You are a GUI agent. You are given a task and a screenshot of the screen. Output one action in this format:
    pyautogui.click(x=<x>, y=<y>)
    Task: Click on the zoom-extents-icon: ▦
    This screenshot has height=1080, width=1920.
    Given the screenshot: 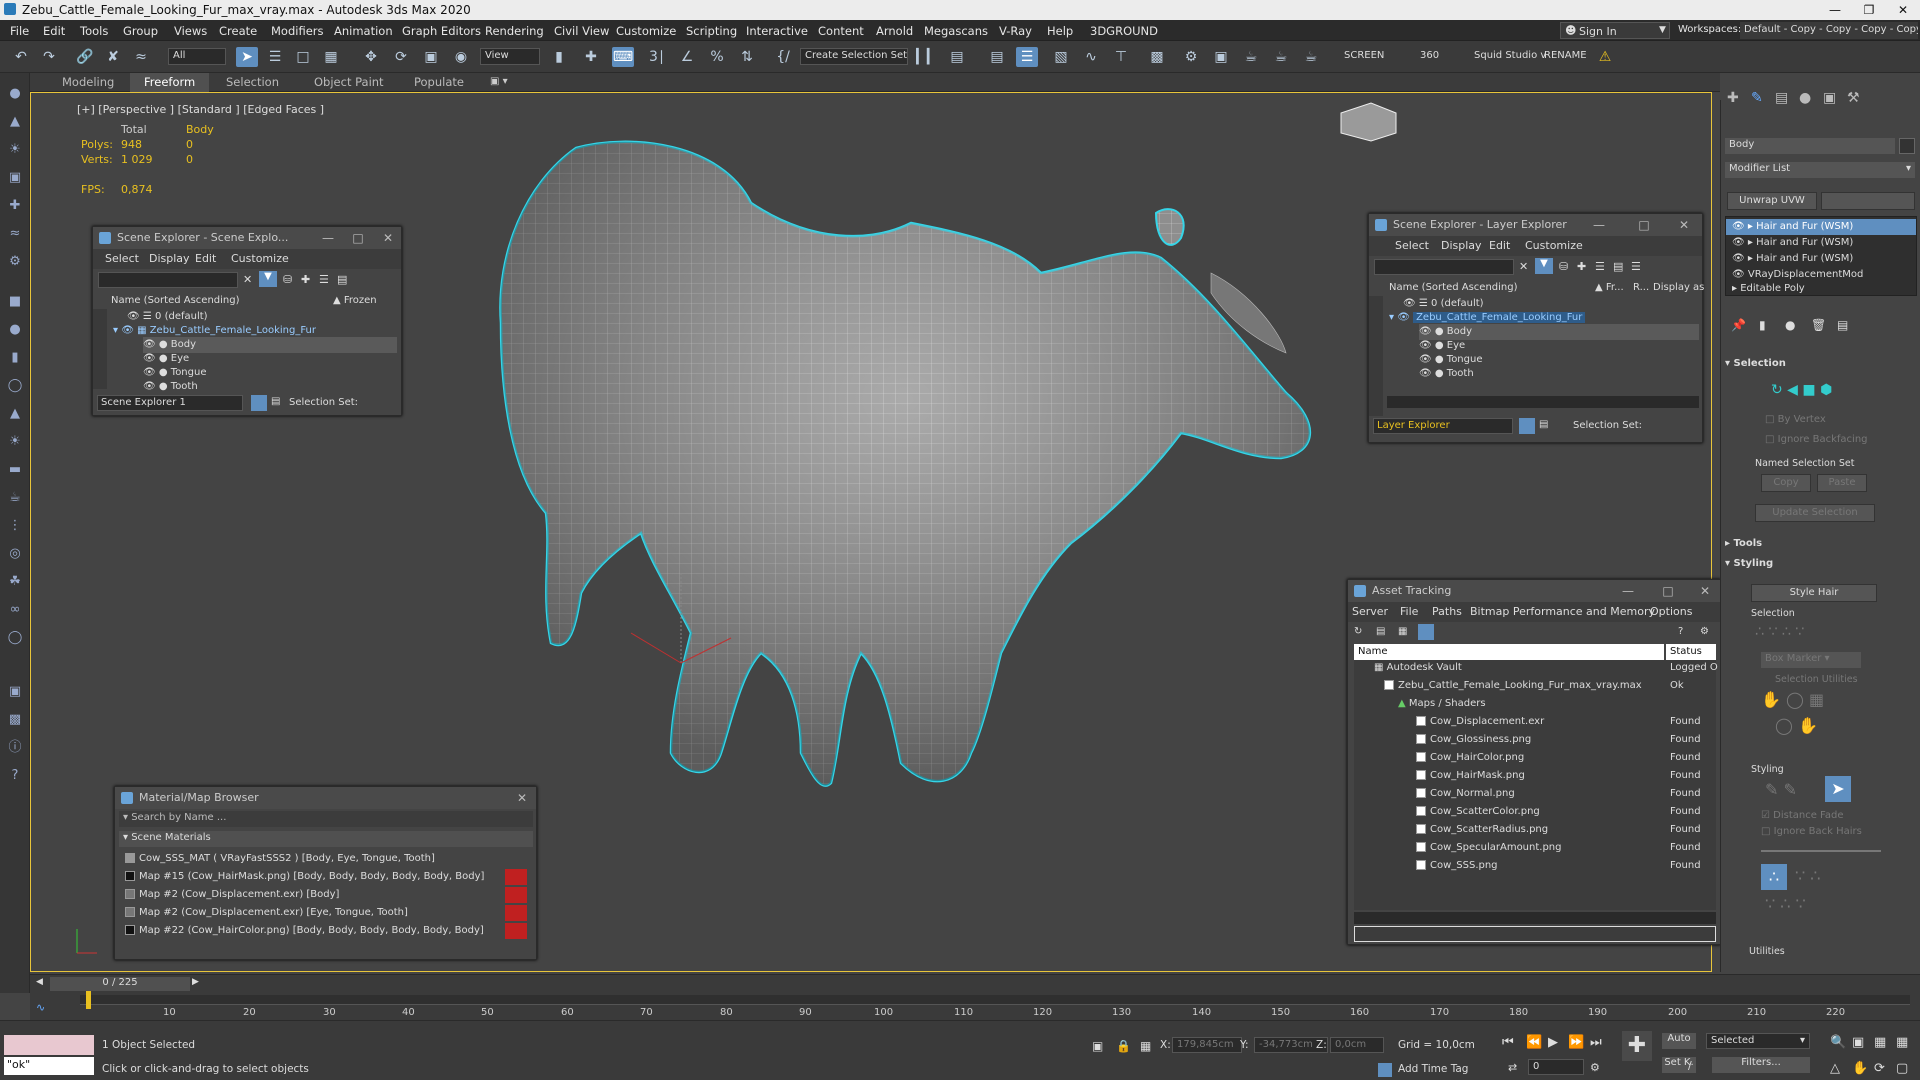 What is the action you would take?
    pyautogui.click(x=1880, y=1042)
    